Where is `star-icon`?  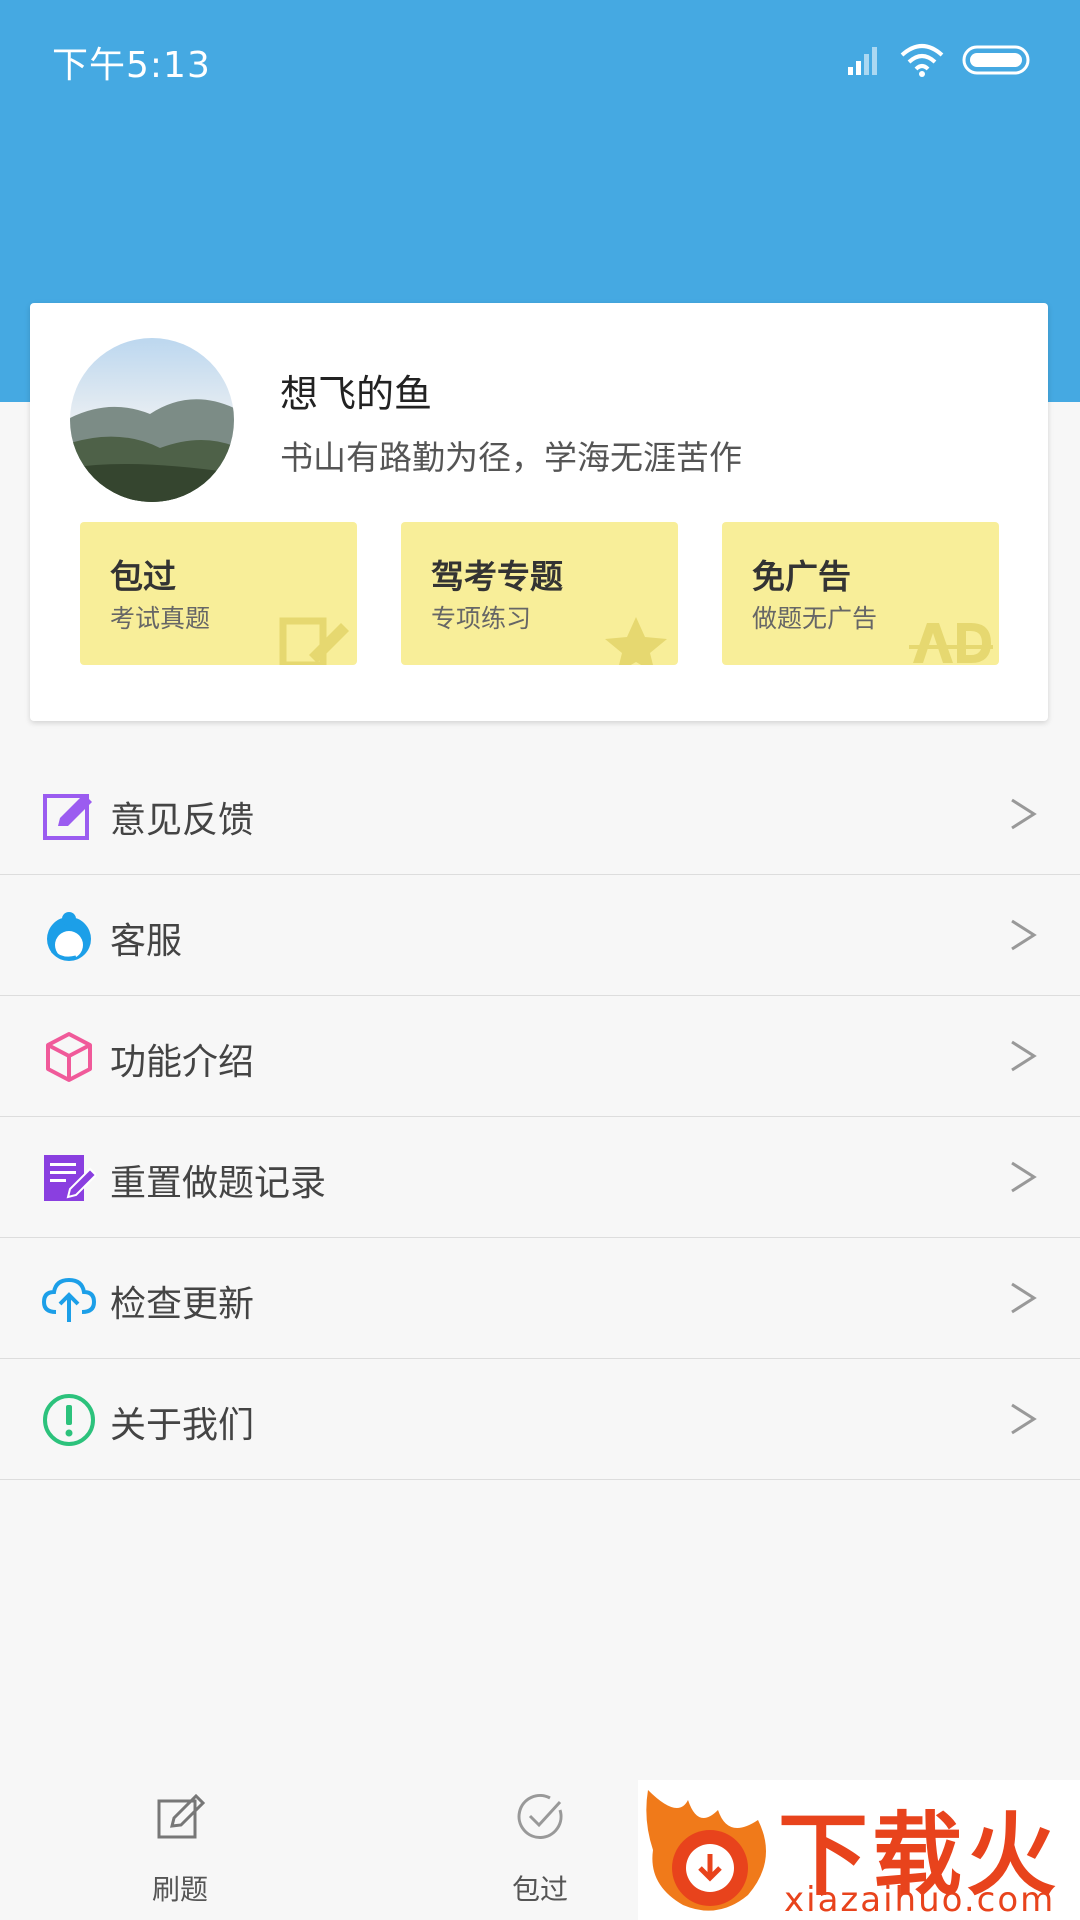
star-icon is located at coordinates (636, 641).